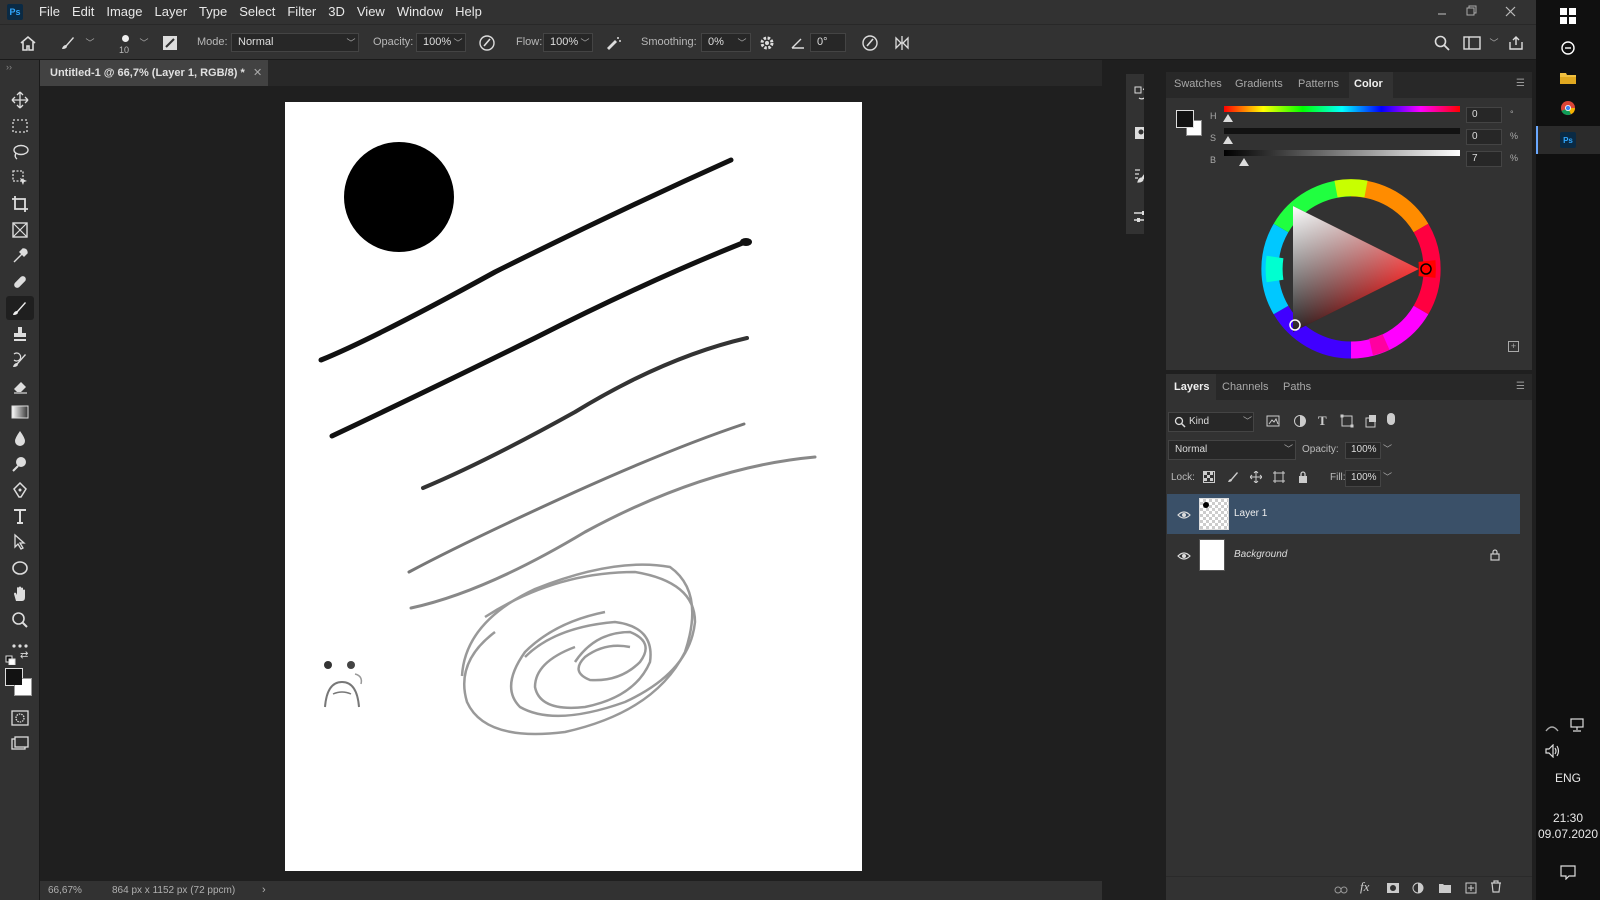  I want to click on brush-tool-icon, so click(20, 308).